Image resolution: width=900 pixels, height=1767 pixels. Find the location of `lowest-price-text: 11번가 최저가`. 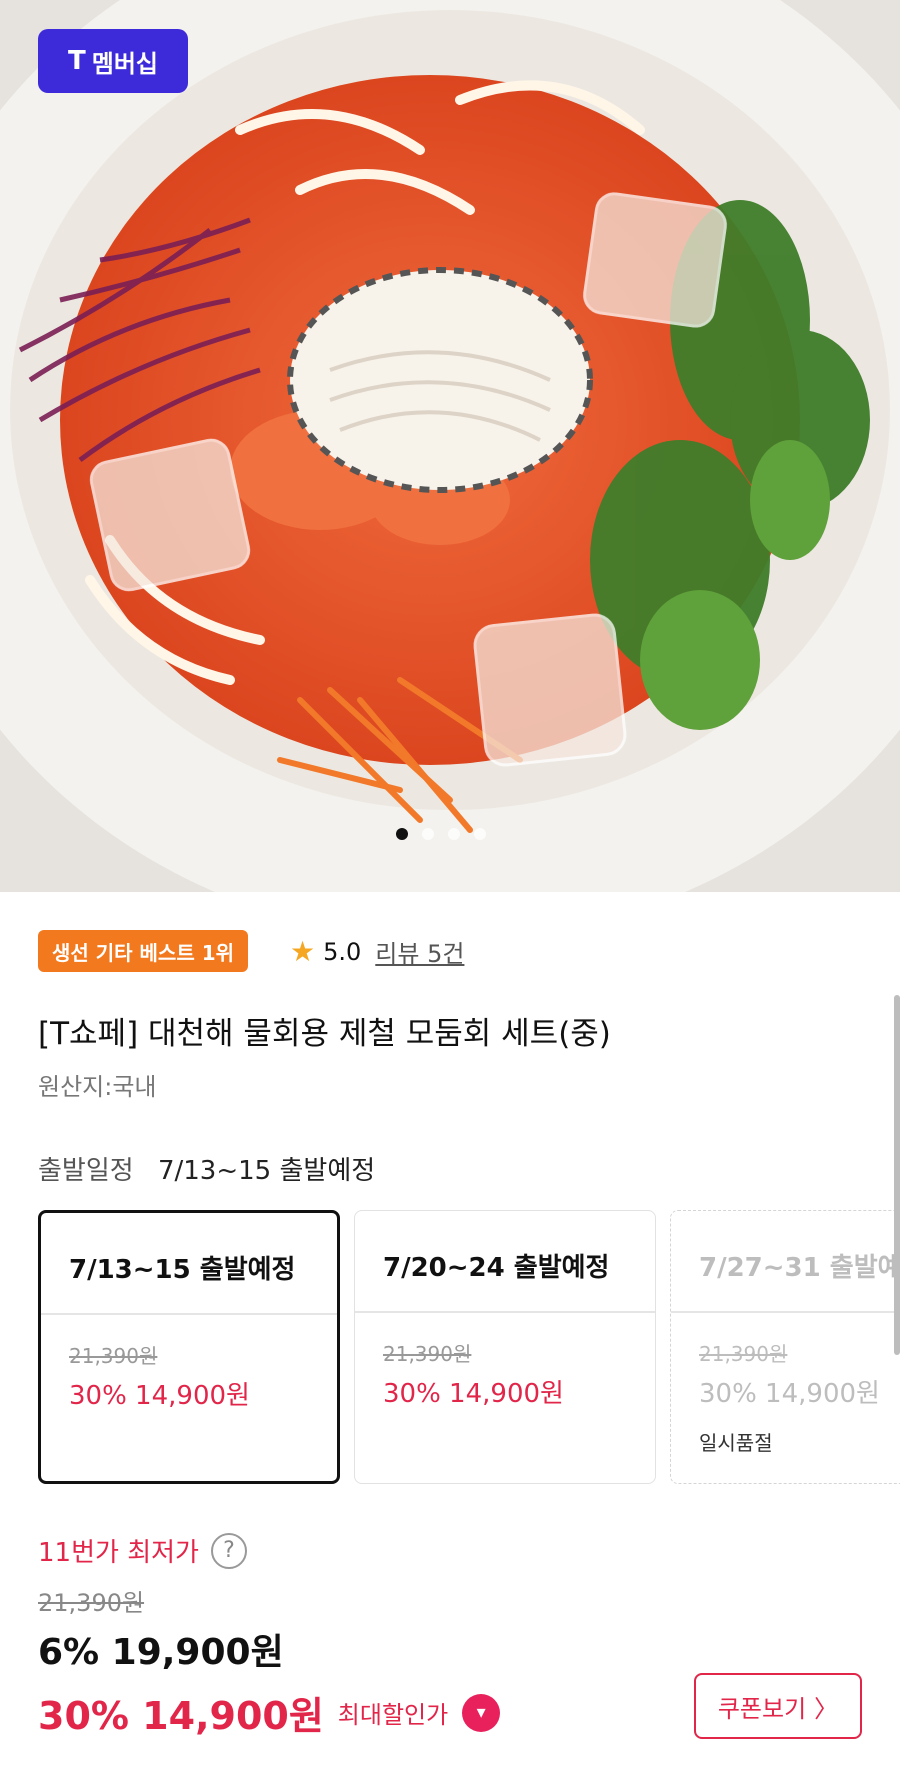

lowest-price-text: 11번가 최저가 is located at coordinates (118, 1553).